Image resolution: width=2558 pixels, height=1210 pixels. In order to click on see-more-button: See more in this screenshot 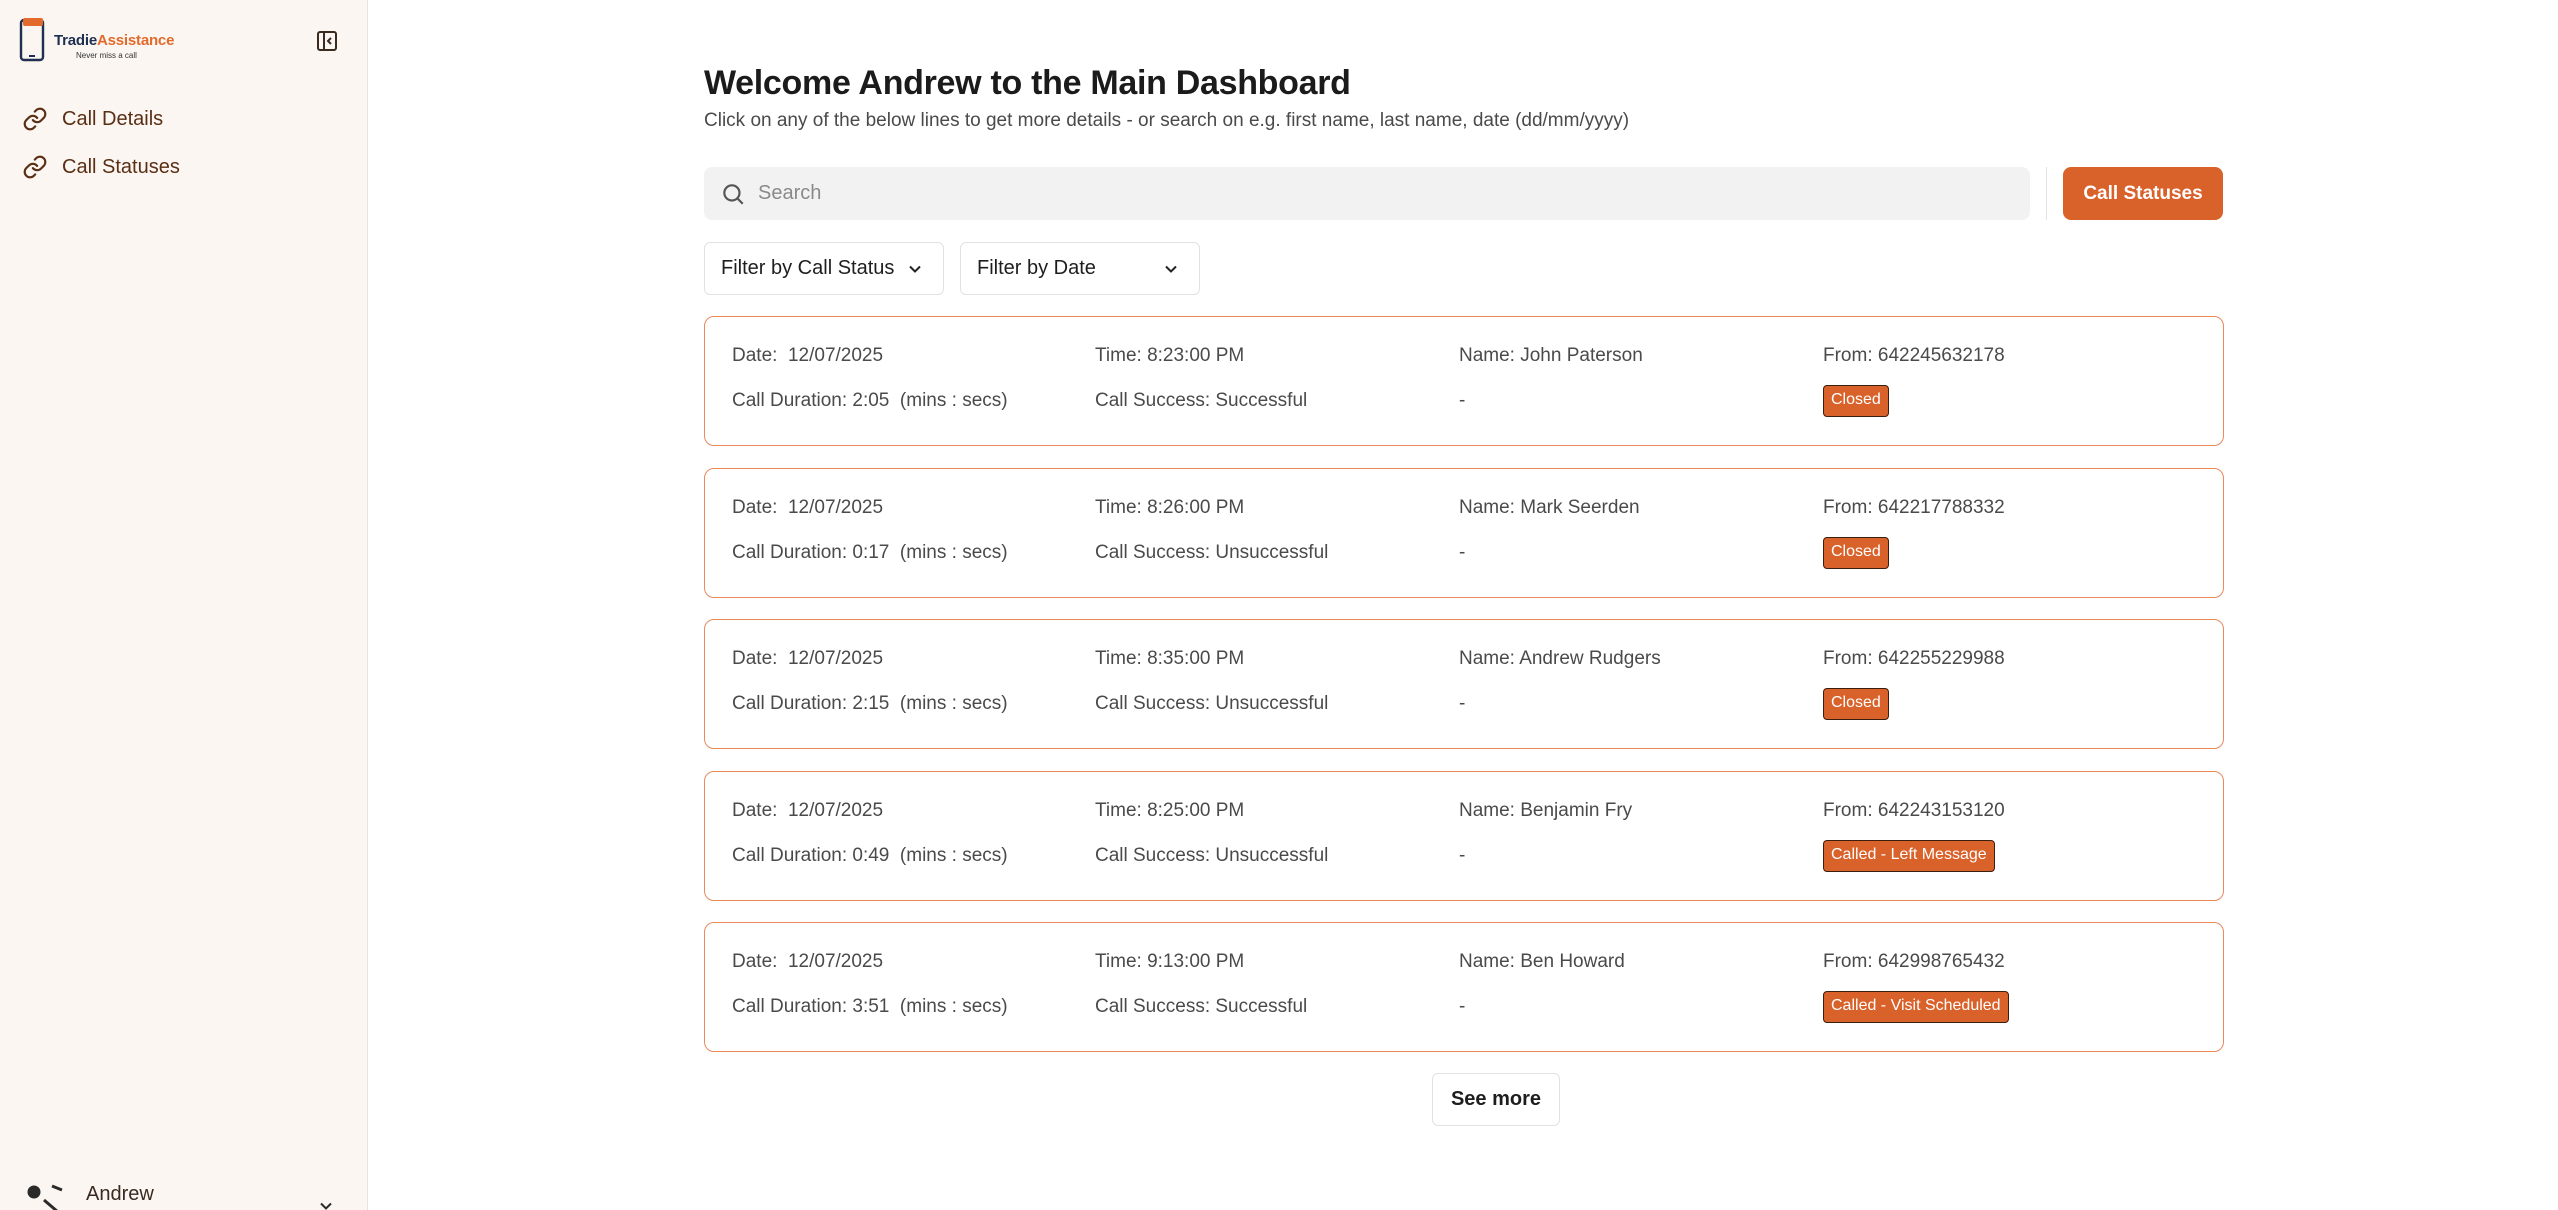, I will do `click(1496, 1099)`.